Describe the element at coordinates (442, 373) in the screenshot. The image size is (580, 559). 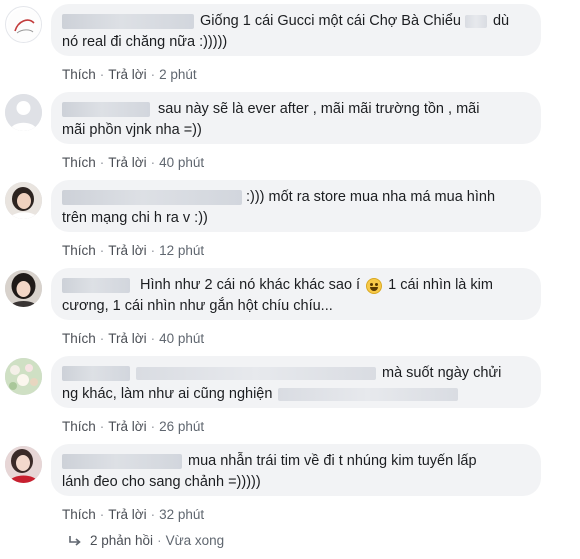
I see `comment-text: mà suốt ngày chửi` at that location.